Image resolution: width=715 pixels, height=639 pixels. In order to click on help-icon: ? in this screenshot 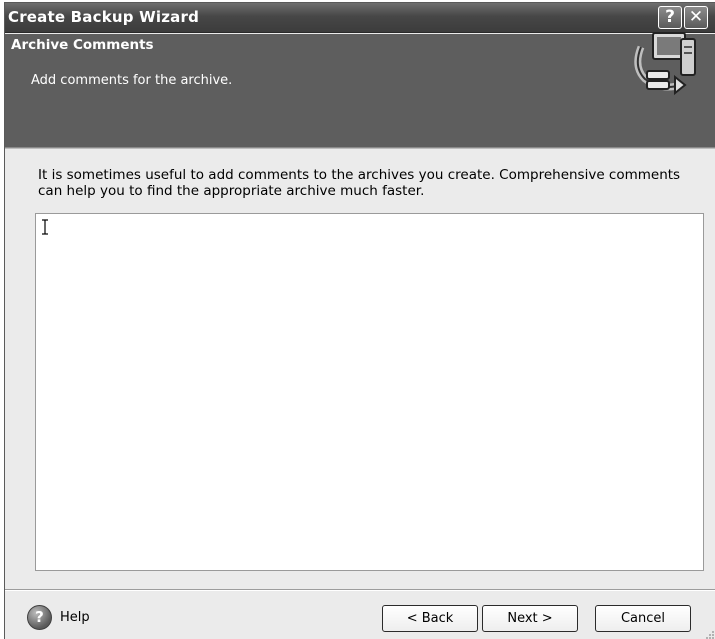, I will do `click(39, 617)`.